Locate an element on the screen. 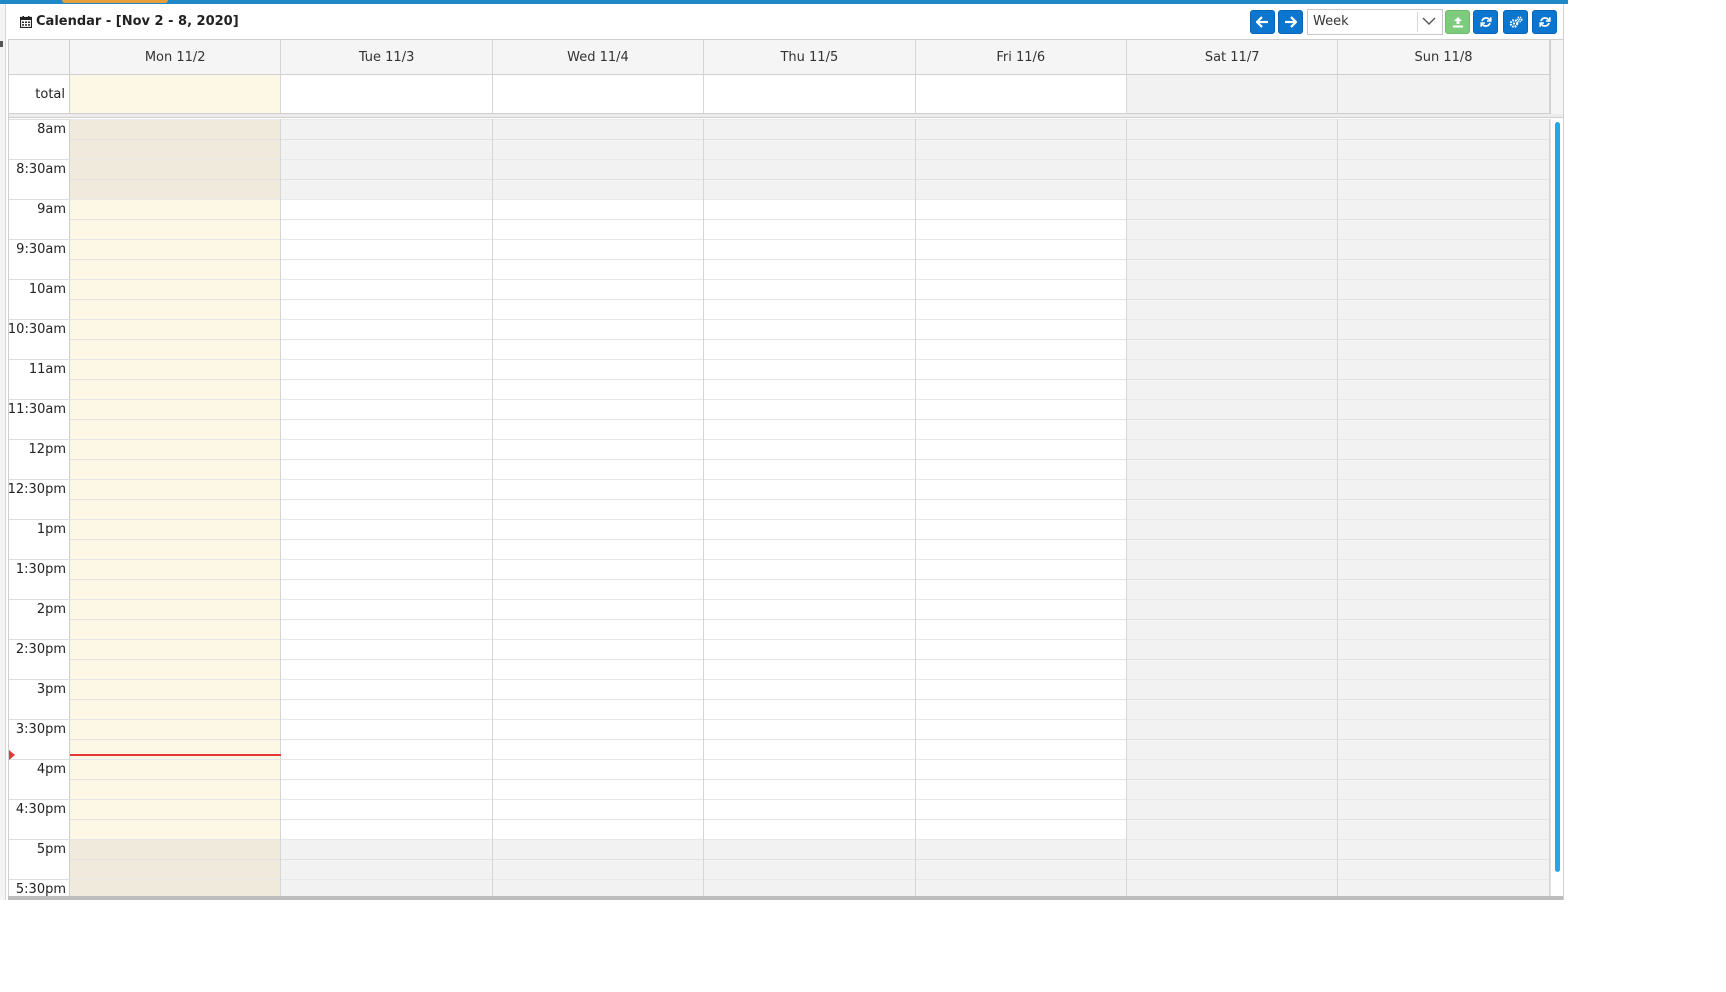 The height and width of the screenshot is (992, 1726). view-select: Week is located at coordinates (1375, 22).